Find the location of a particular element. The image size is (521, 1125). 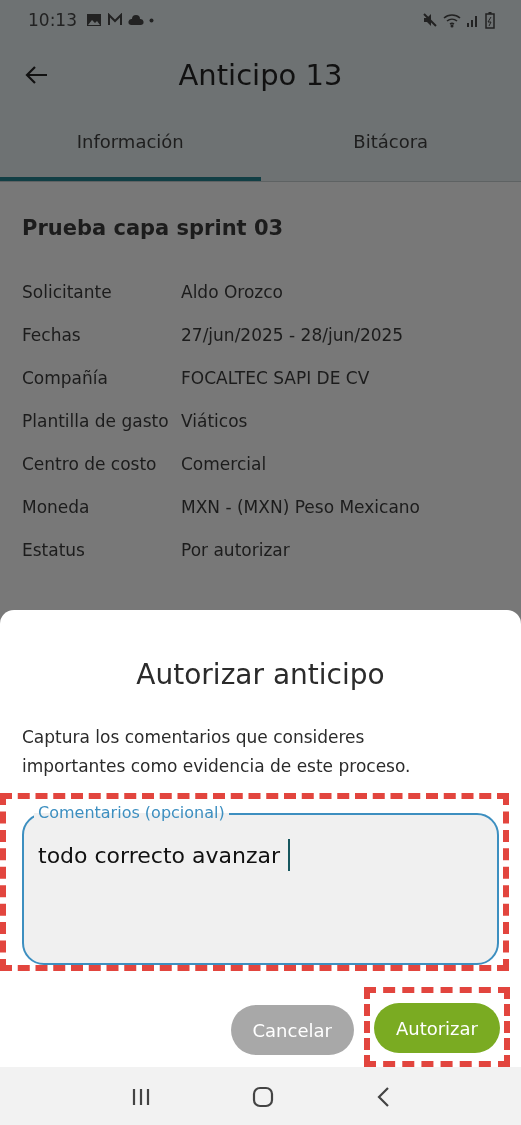

screen-title: Anticipo 13 is located at coordinates (260, 75).